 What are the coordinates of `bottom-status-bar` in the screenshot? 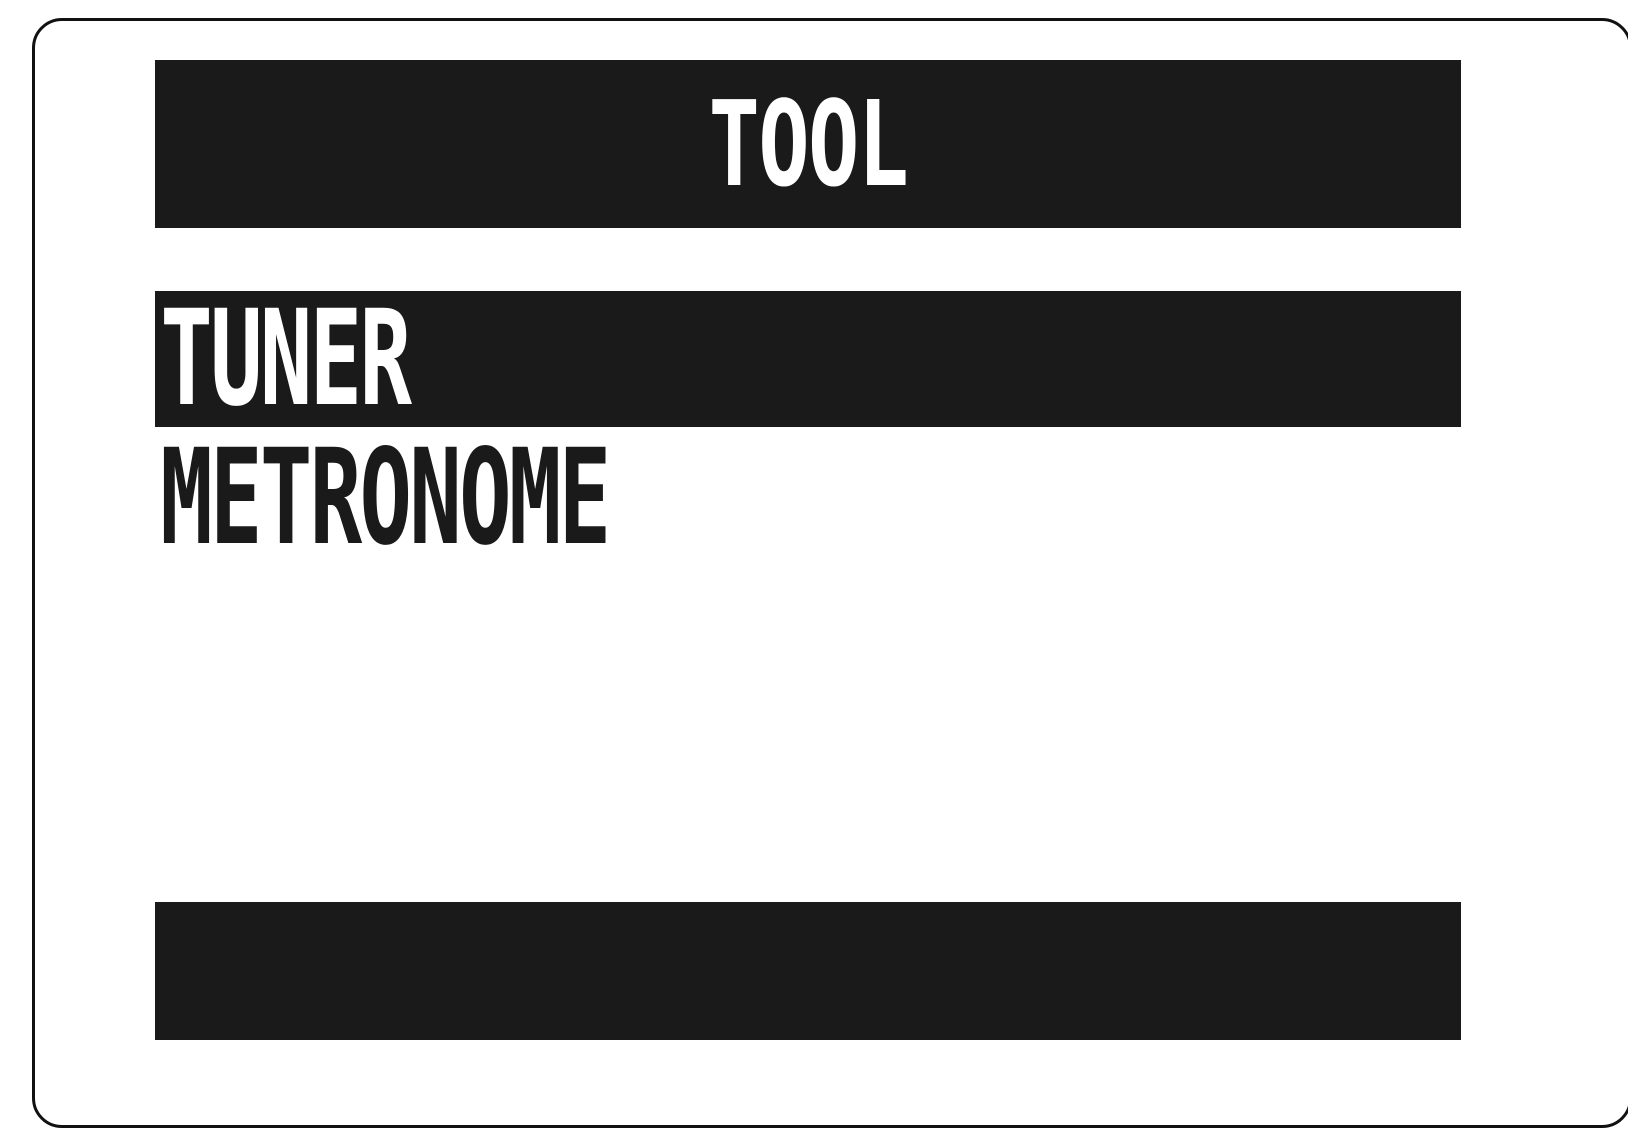 It's located at (808, 971).